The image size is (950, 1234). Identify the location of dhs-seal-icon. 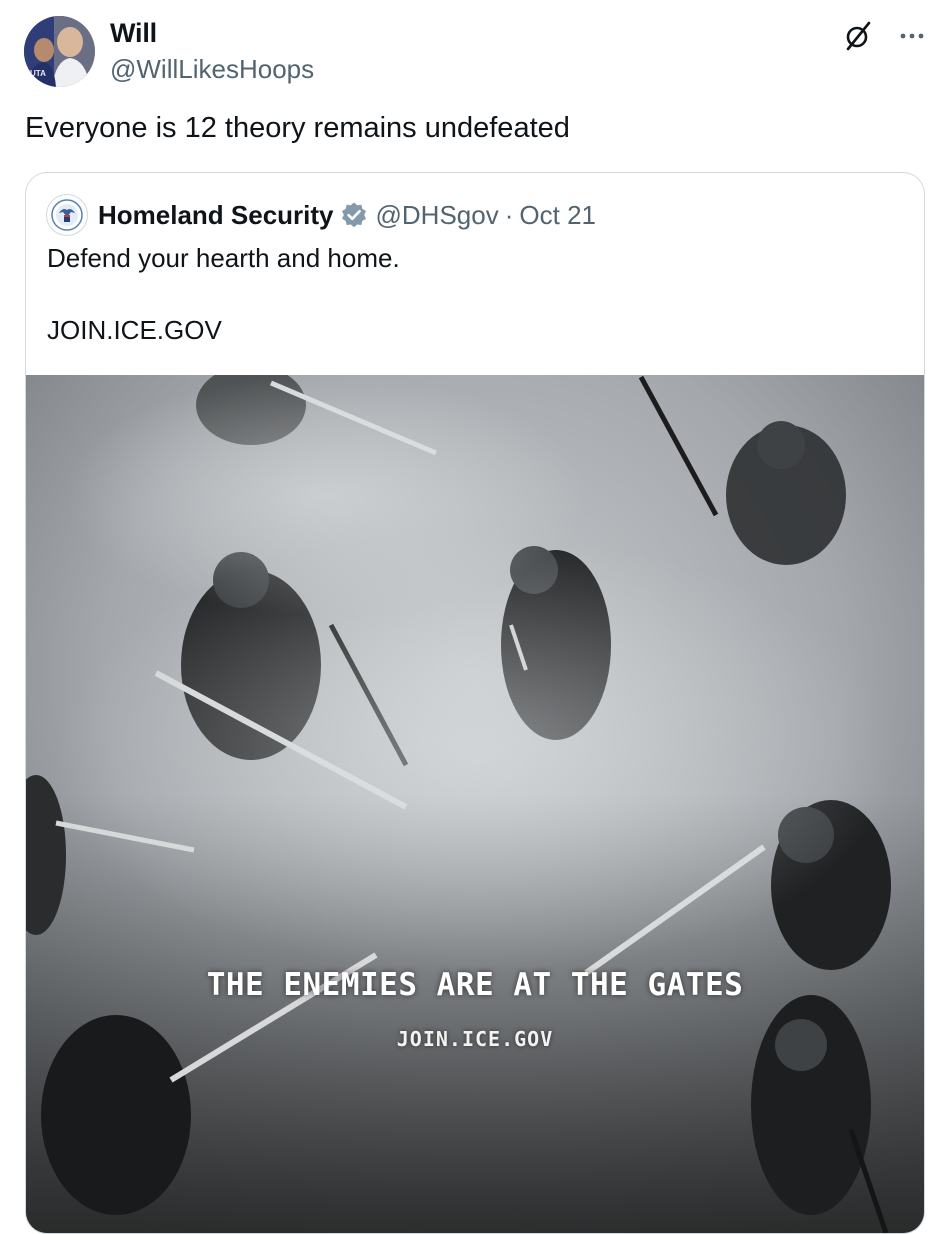
(67, 215).